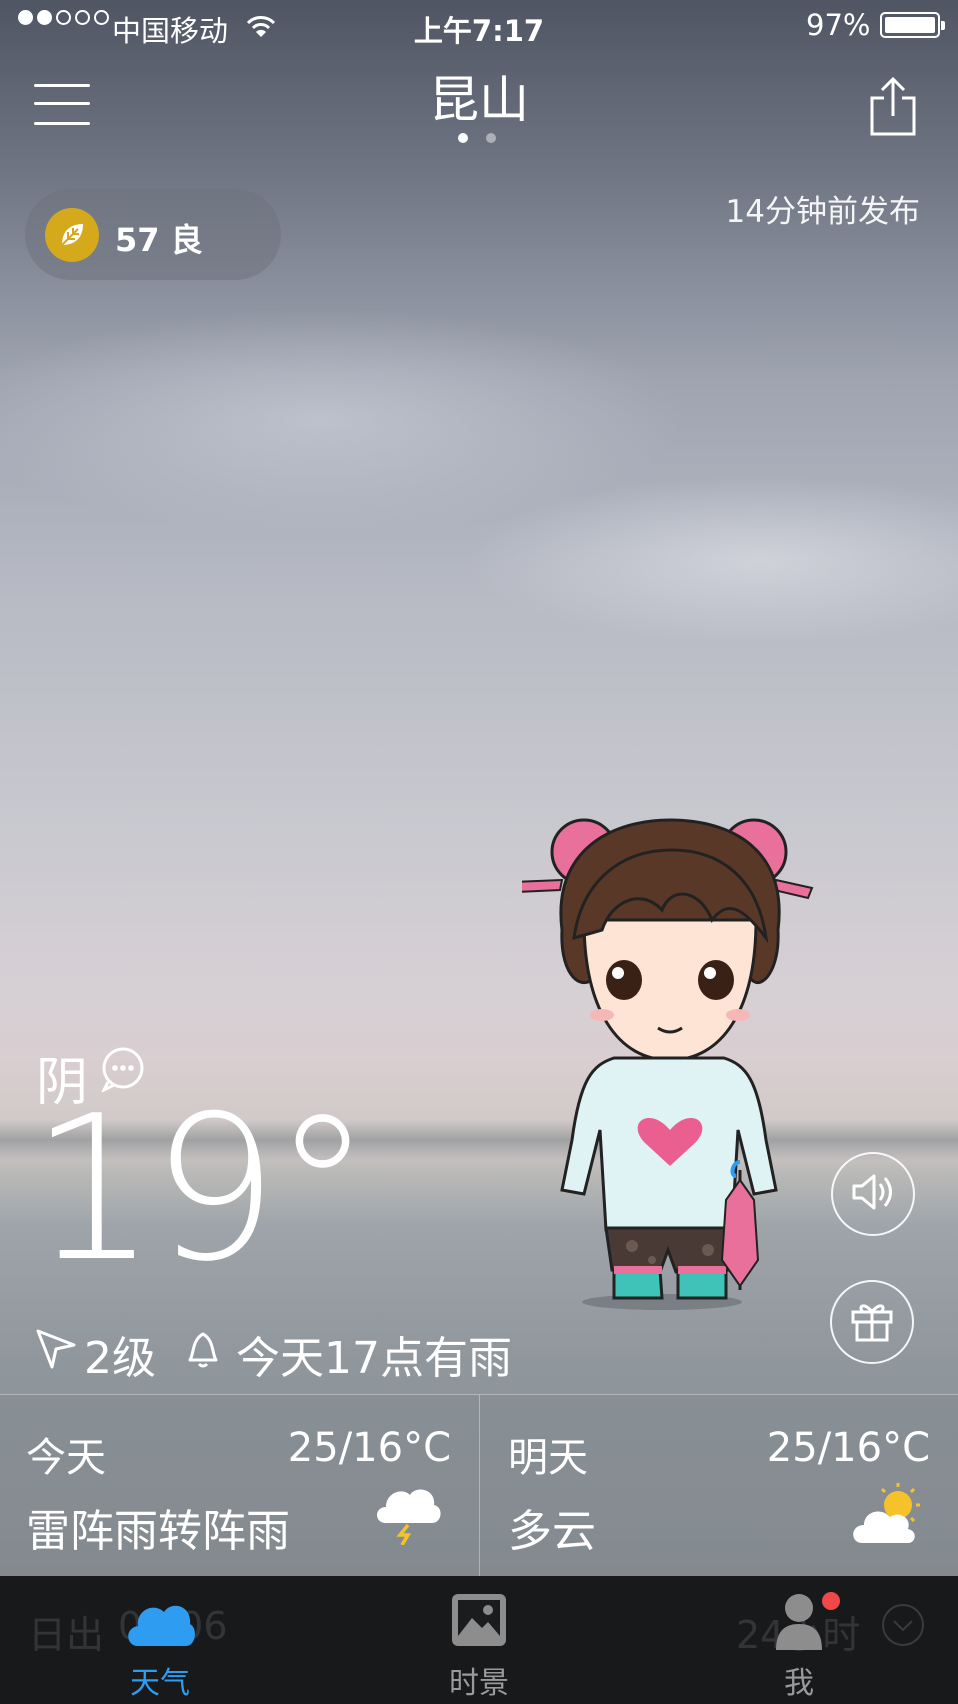 The image size is (958, 1704). I want to click on forecast-day: 明天, so click(548, 1458).